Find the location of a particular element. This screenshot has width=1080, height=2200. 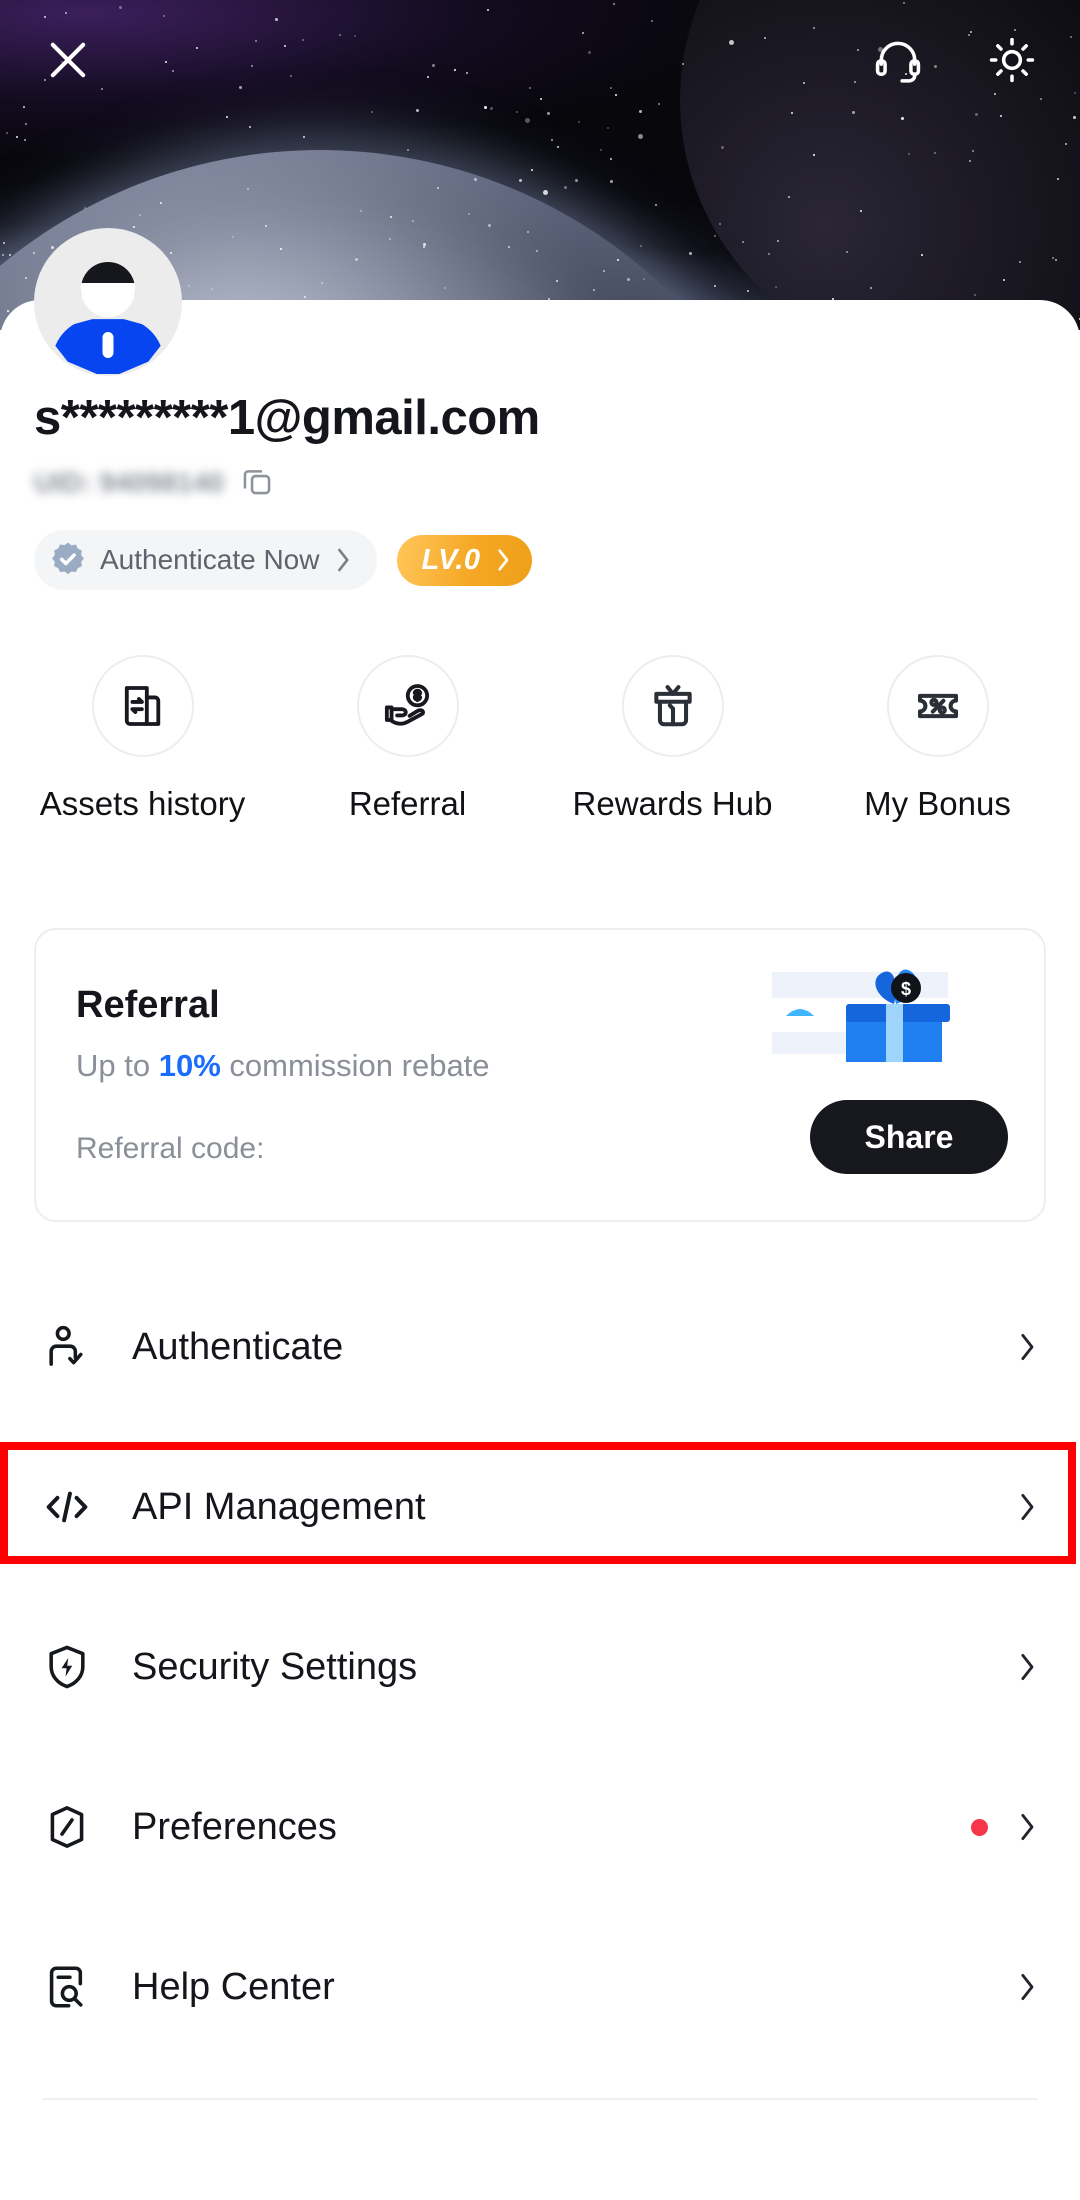

gift-box-icon is located at coordinates (672, 706).